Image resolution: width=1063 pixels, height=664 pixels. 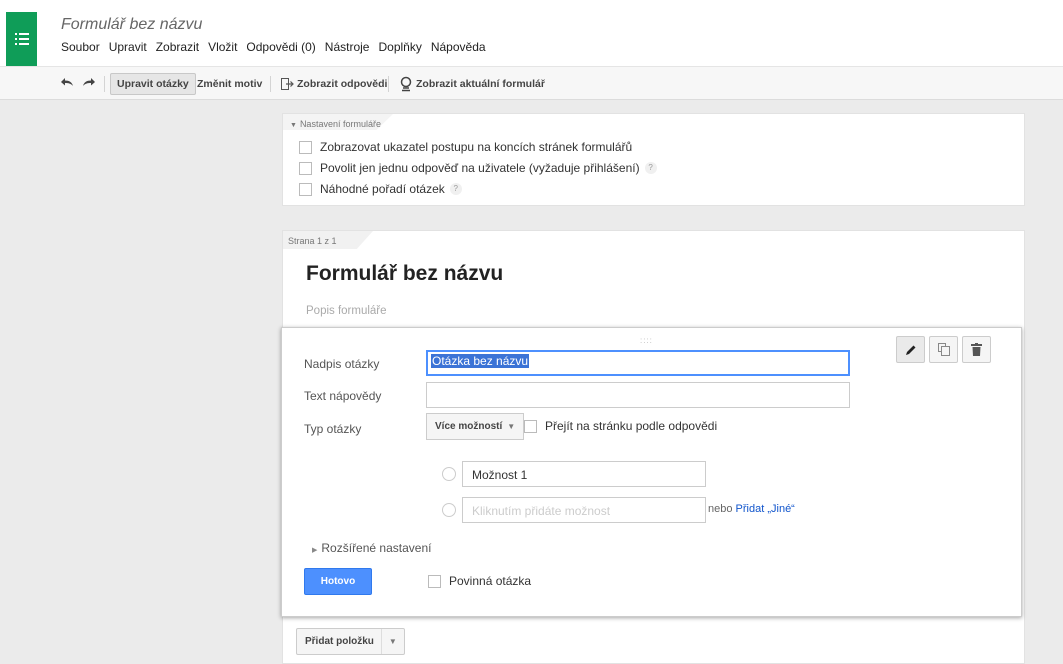 I want to click on view-live-form-label: Zobrazit aktuální formulář, so click(x=480, y=84).